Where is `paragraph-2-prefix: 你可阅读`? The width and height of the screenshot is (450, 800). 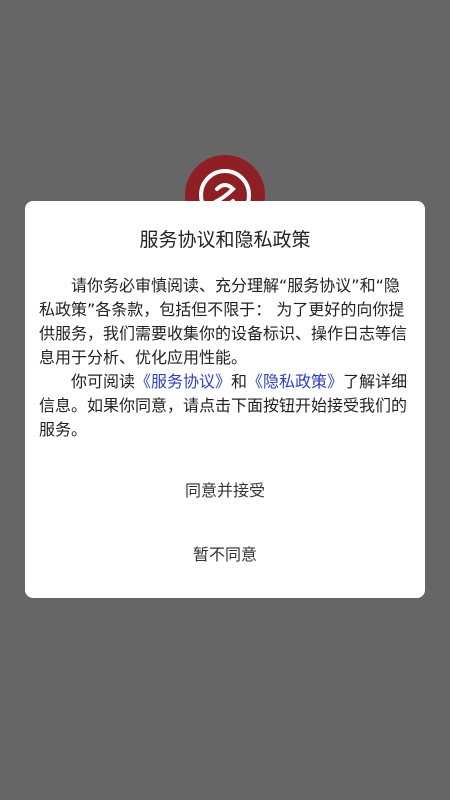
paragraph-2-prefix: 你可阅读 is located at coordinates (103, 381).